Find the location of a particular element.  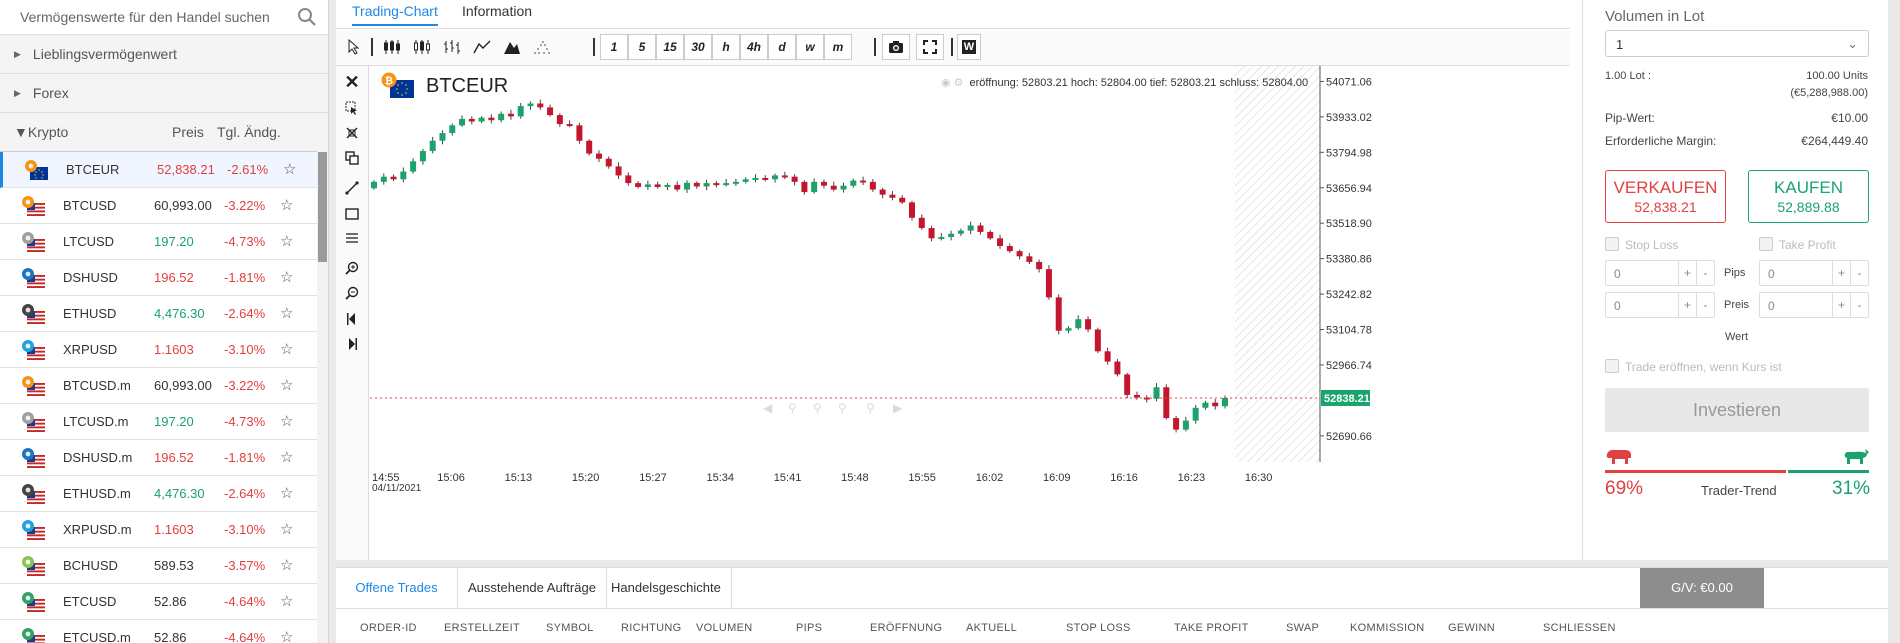

visibility-icon: ◉ ⚙ is located at coordinates (952, 82).